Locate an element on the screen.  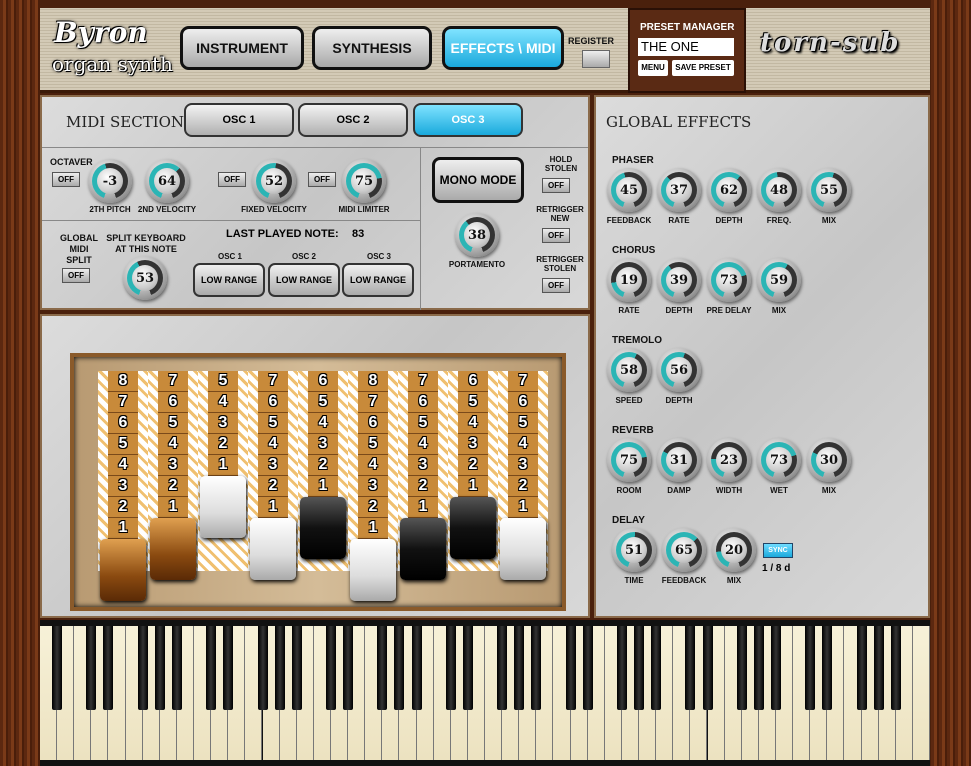
fixed-velocity-knob: 52 is located at coordinates (274, 181).